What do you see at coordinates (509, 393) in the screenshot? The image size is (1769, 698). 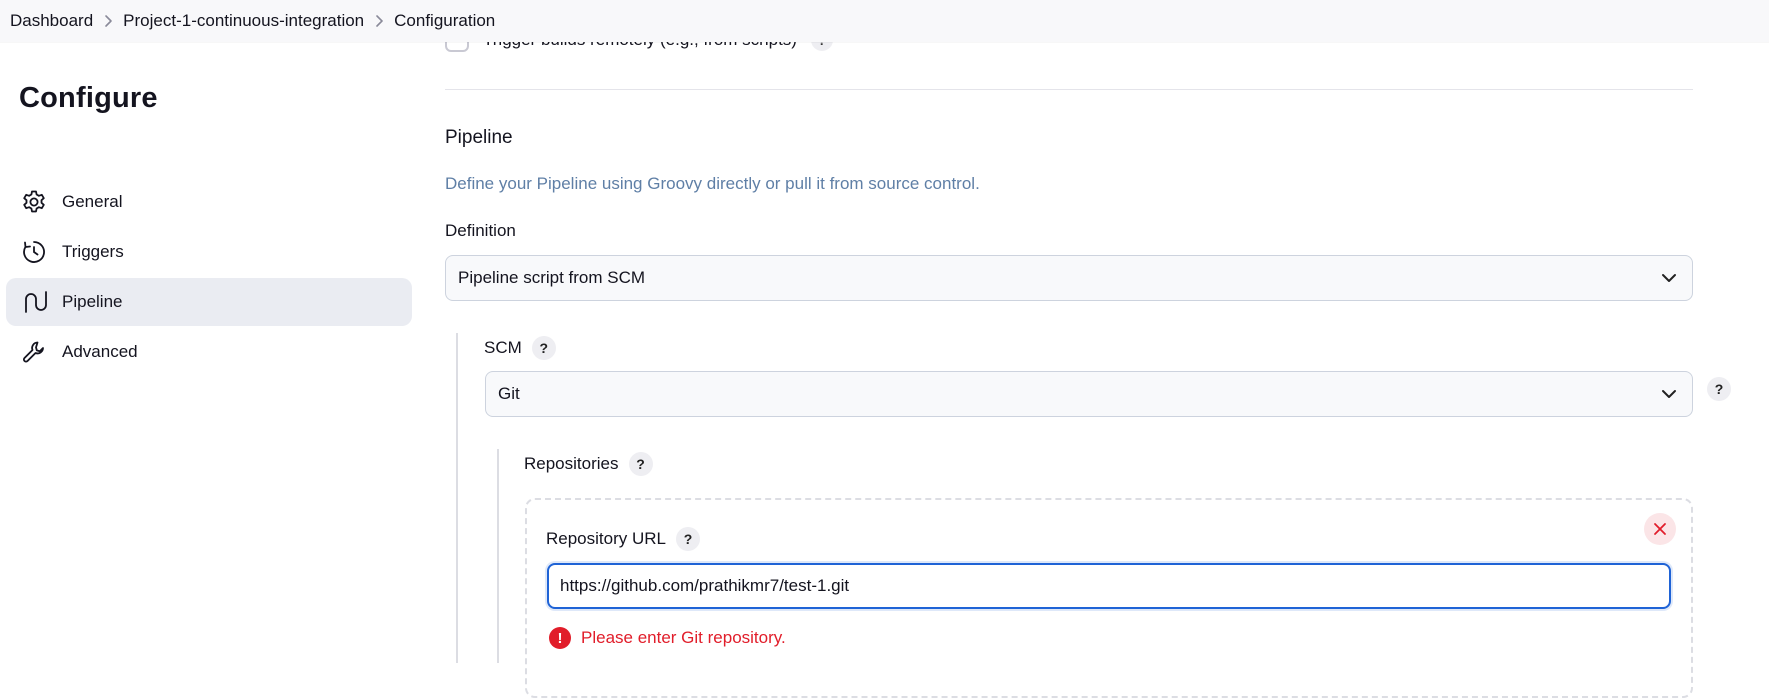 I see `scm-select-value: Git` at bounding box center [509, 393].